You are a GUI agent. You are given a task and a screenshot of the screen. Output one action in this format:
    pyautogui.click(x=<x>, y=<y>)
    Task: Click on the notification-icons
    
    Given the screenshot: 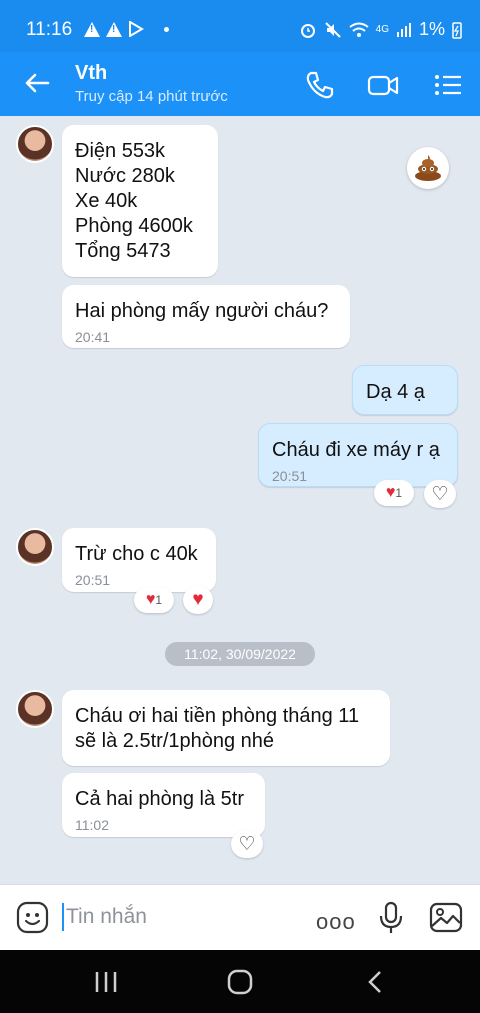 What is the action you would take?
    pyautogui.click(x=126, y=29)
    